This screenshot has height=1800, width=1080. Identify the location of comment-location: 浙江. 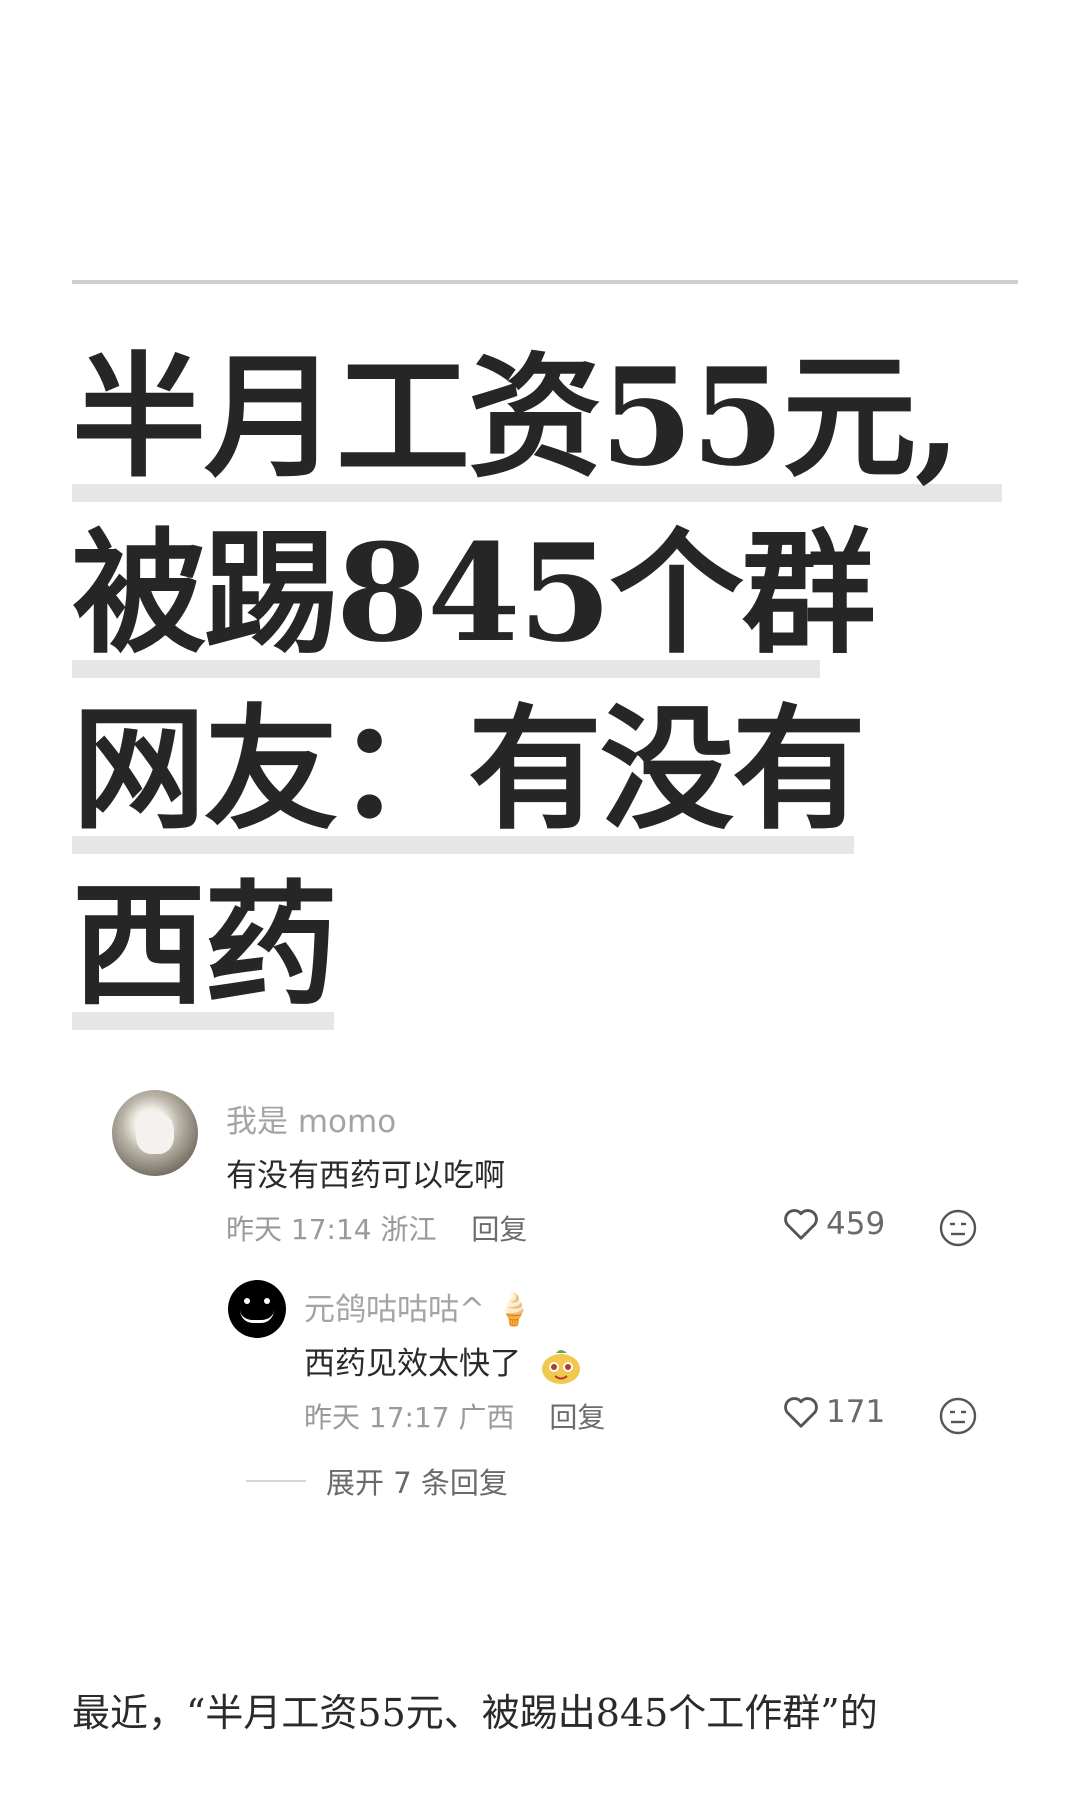
(408, 1229).